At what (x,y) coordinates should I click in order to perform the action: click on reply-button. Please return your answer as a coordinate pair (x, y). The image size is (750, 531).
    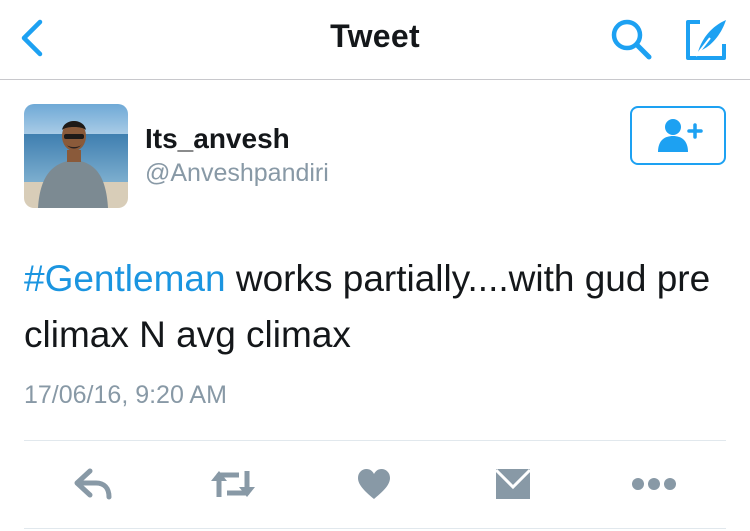
    Looking at the image, I should click on (94, 484).